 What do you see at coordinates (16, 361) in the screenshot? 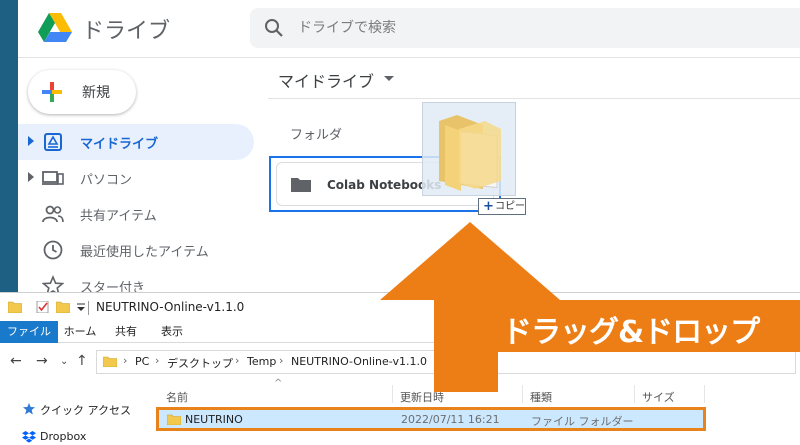
I see `back-arrow-icon: ←` at bounding box center [16, 361].